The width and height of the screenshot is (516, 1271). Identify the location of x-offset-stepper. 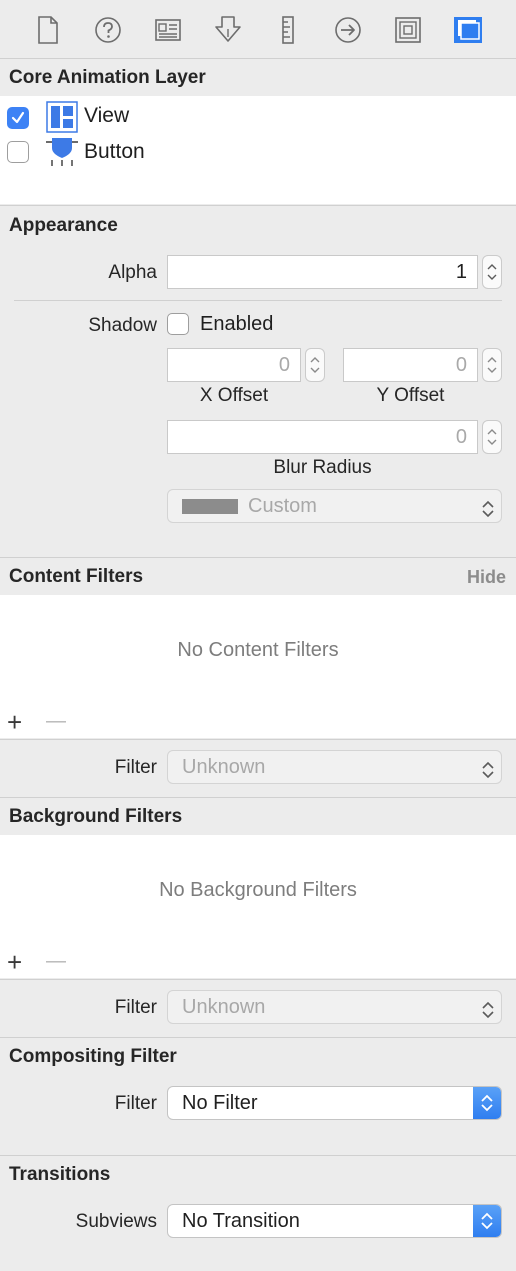
(315, 365).